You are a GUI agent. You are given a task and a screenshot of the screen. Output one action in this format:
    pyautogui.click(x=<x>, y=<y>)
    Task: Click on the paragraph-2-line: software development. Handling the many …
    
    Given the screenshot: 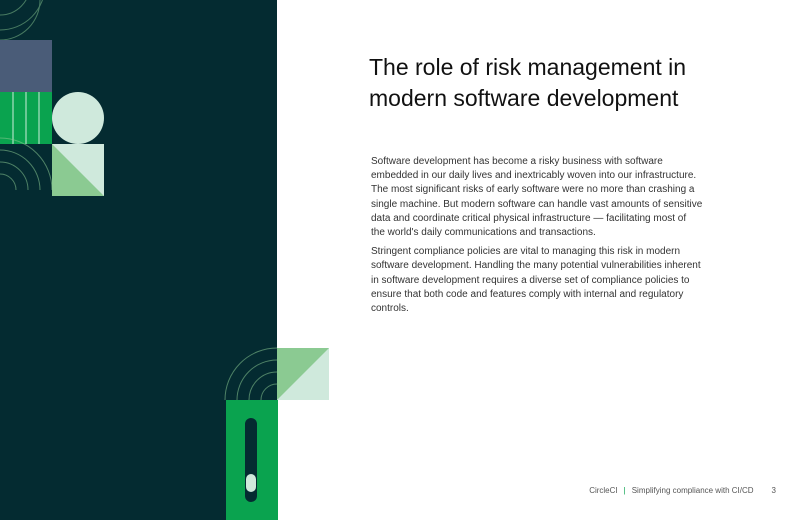 What is the action you would take?
    pyautogui.click(x=536, y=266)
    